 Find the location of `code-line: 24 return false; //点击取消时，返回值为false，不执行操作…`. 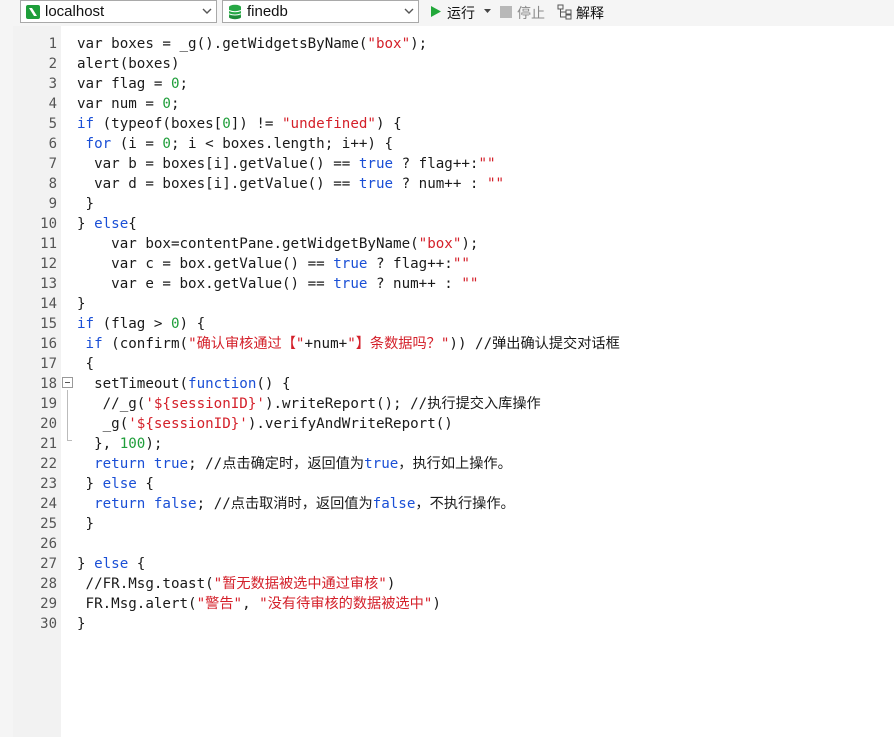

code-line: 24 return false; //点击取消时，返回值为false，不执行操作… is located at coordinates (447, 504).